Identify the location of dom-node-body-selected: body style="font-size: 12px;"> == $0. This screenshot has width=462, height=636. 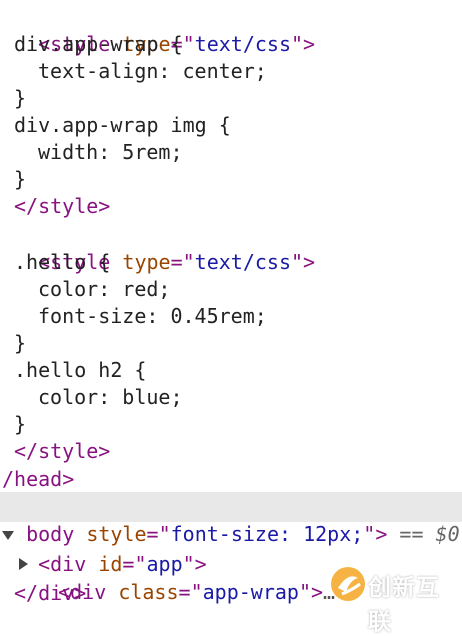
(231, 520).